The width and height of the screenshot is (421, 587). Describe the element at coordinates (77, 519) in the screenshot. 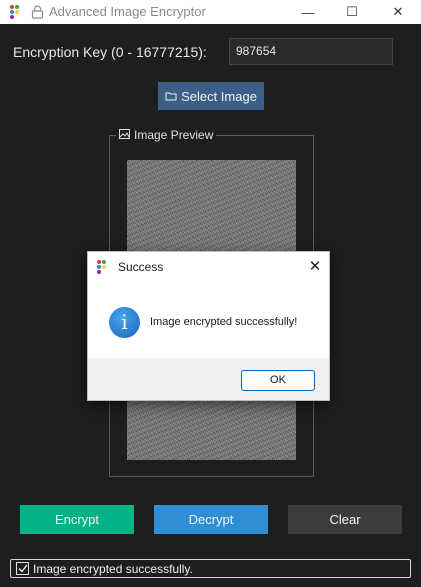

I see `encrypt-button: Encrypt` at that location.